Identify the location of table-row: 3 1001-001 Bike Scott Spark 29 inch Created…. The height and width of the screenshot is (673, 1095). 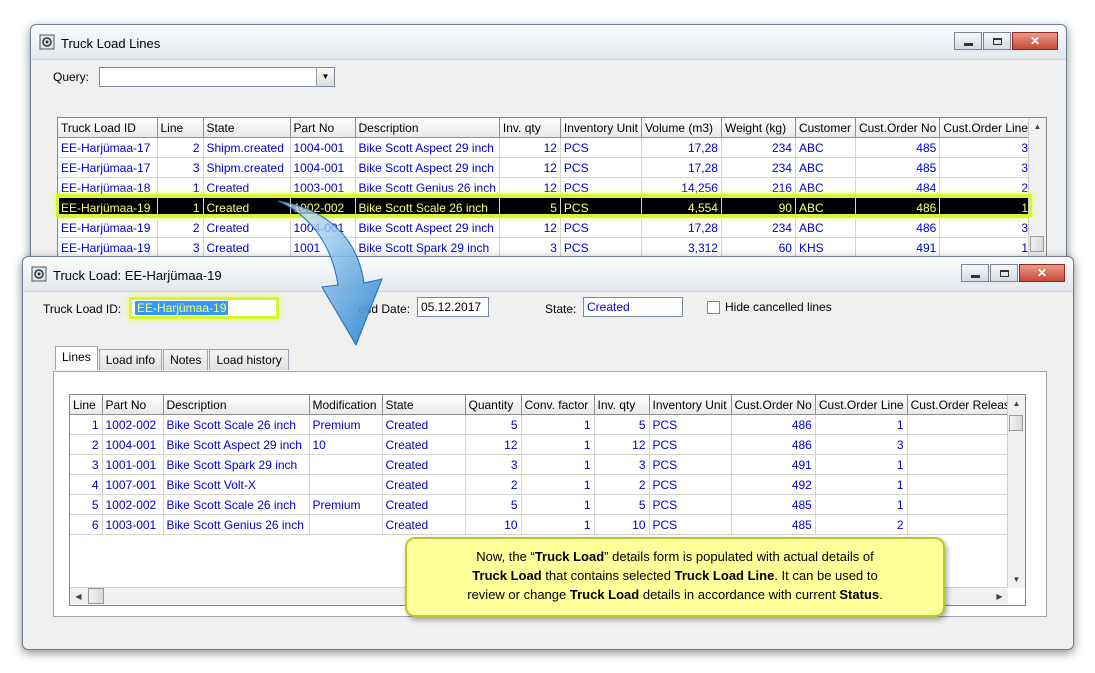
(545, 464).